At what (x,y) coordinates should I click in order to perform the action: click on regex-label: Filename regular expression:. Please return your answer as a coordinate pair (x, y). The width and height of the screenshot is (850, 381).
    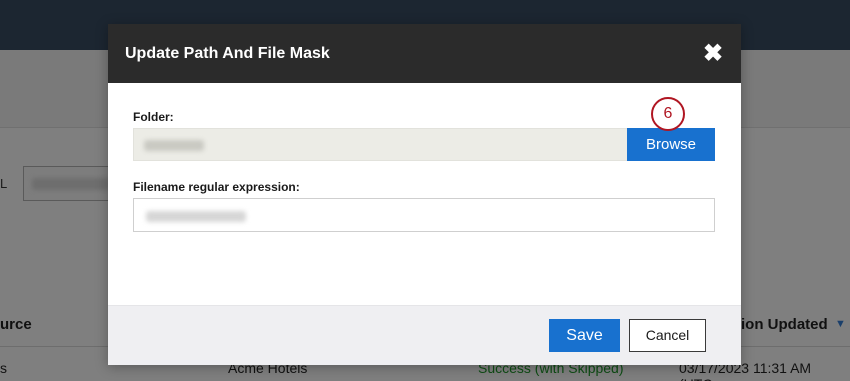
    Looking at the image, I should click on (216, 187).